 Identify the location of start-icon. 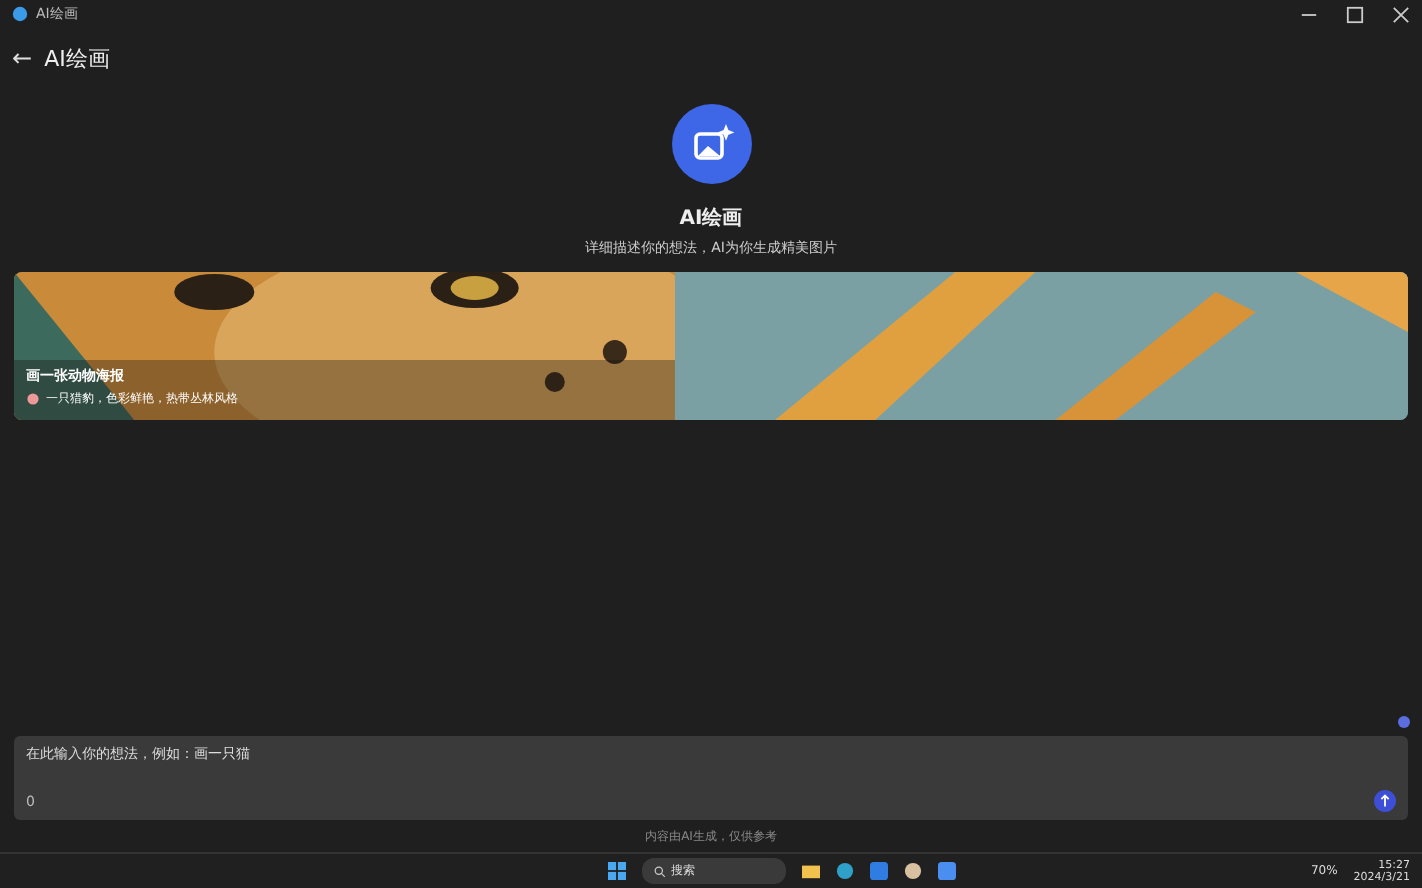
(616, 871).